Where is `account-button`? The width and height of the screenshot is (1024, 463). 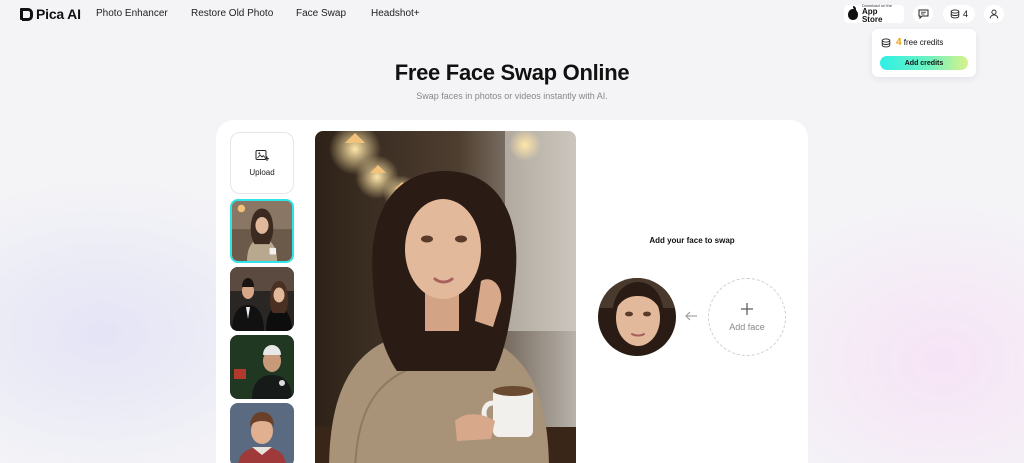 account-button is located at coordinates (994, 14).